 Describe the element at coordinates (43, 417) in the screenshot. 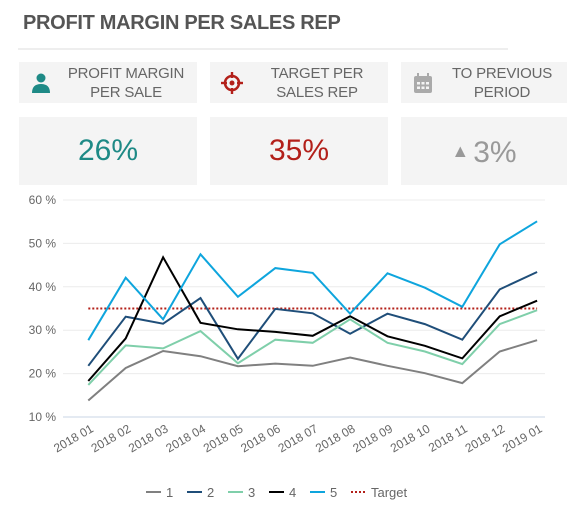

I see `y-tick-label: 10 %` at that location.